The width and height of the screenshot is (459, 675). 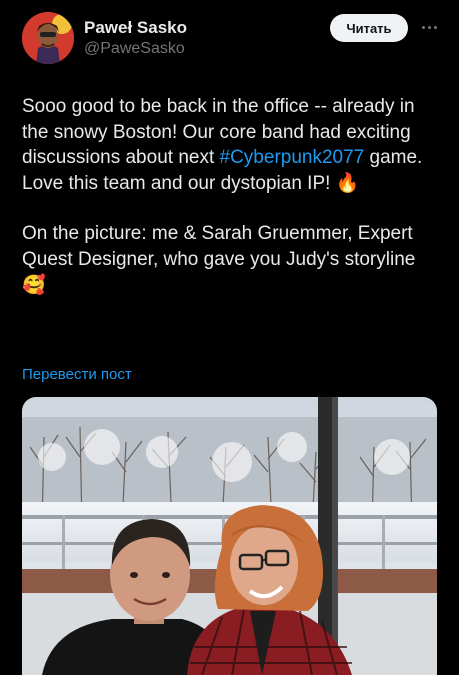 I want to click on author-handle: @PaweSasko, so click(x=134, y=49).